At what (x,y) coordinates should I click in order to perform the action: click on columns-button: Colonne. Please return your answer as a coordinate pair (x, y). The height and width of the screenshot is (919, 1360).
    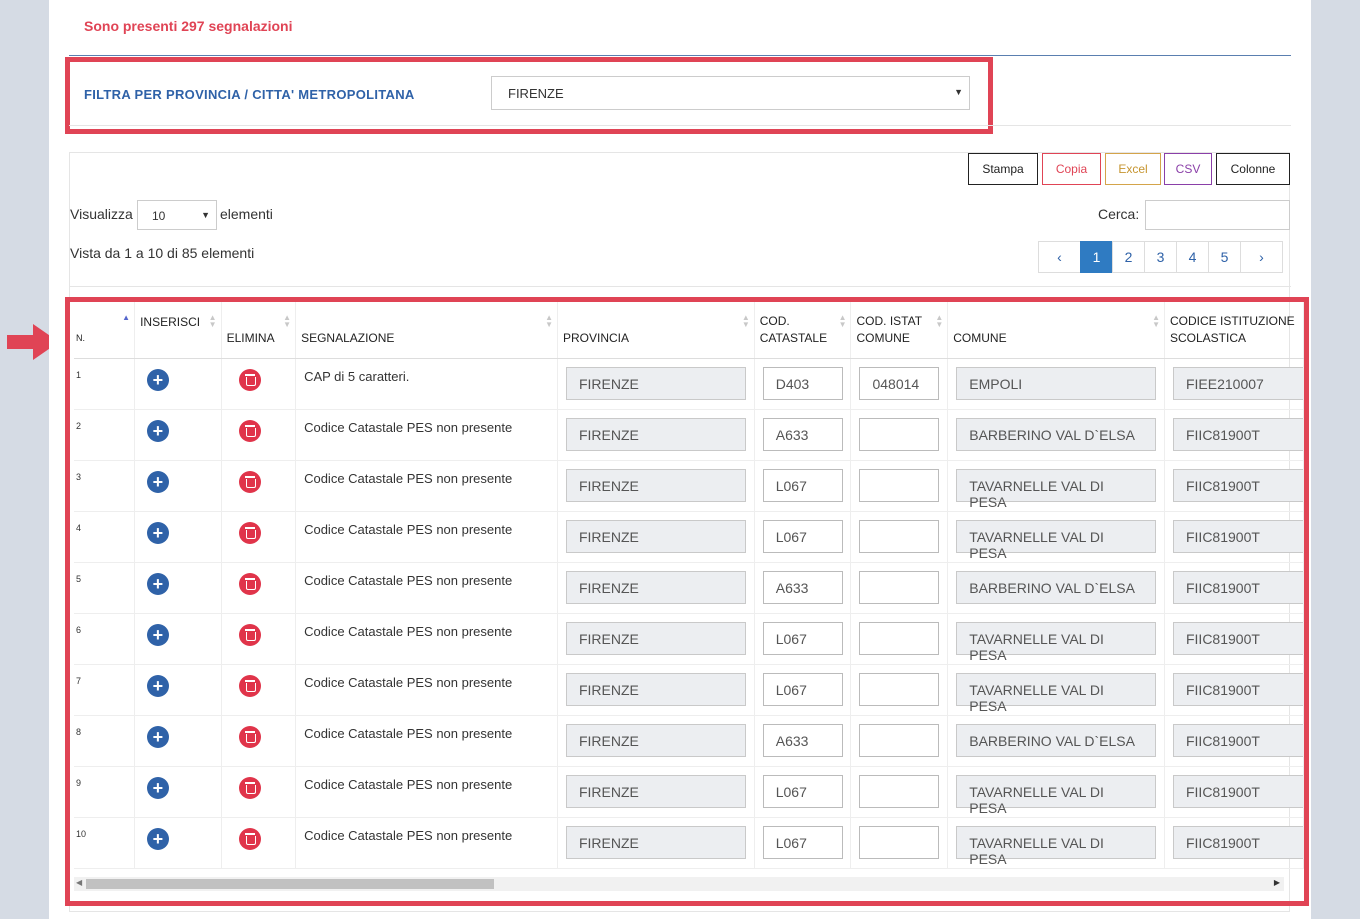
    Looking at the image, I should click on (1253, 169).